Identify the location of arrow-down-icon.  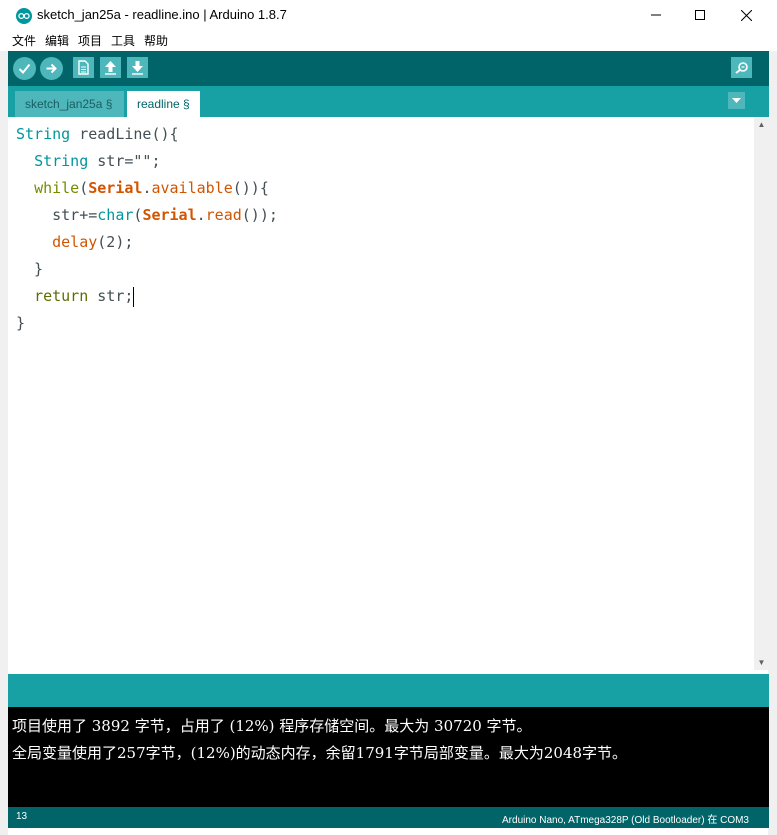
(137, 68).